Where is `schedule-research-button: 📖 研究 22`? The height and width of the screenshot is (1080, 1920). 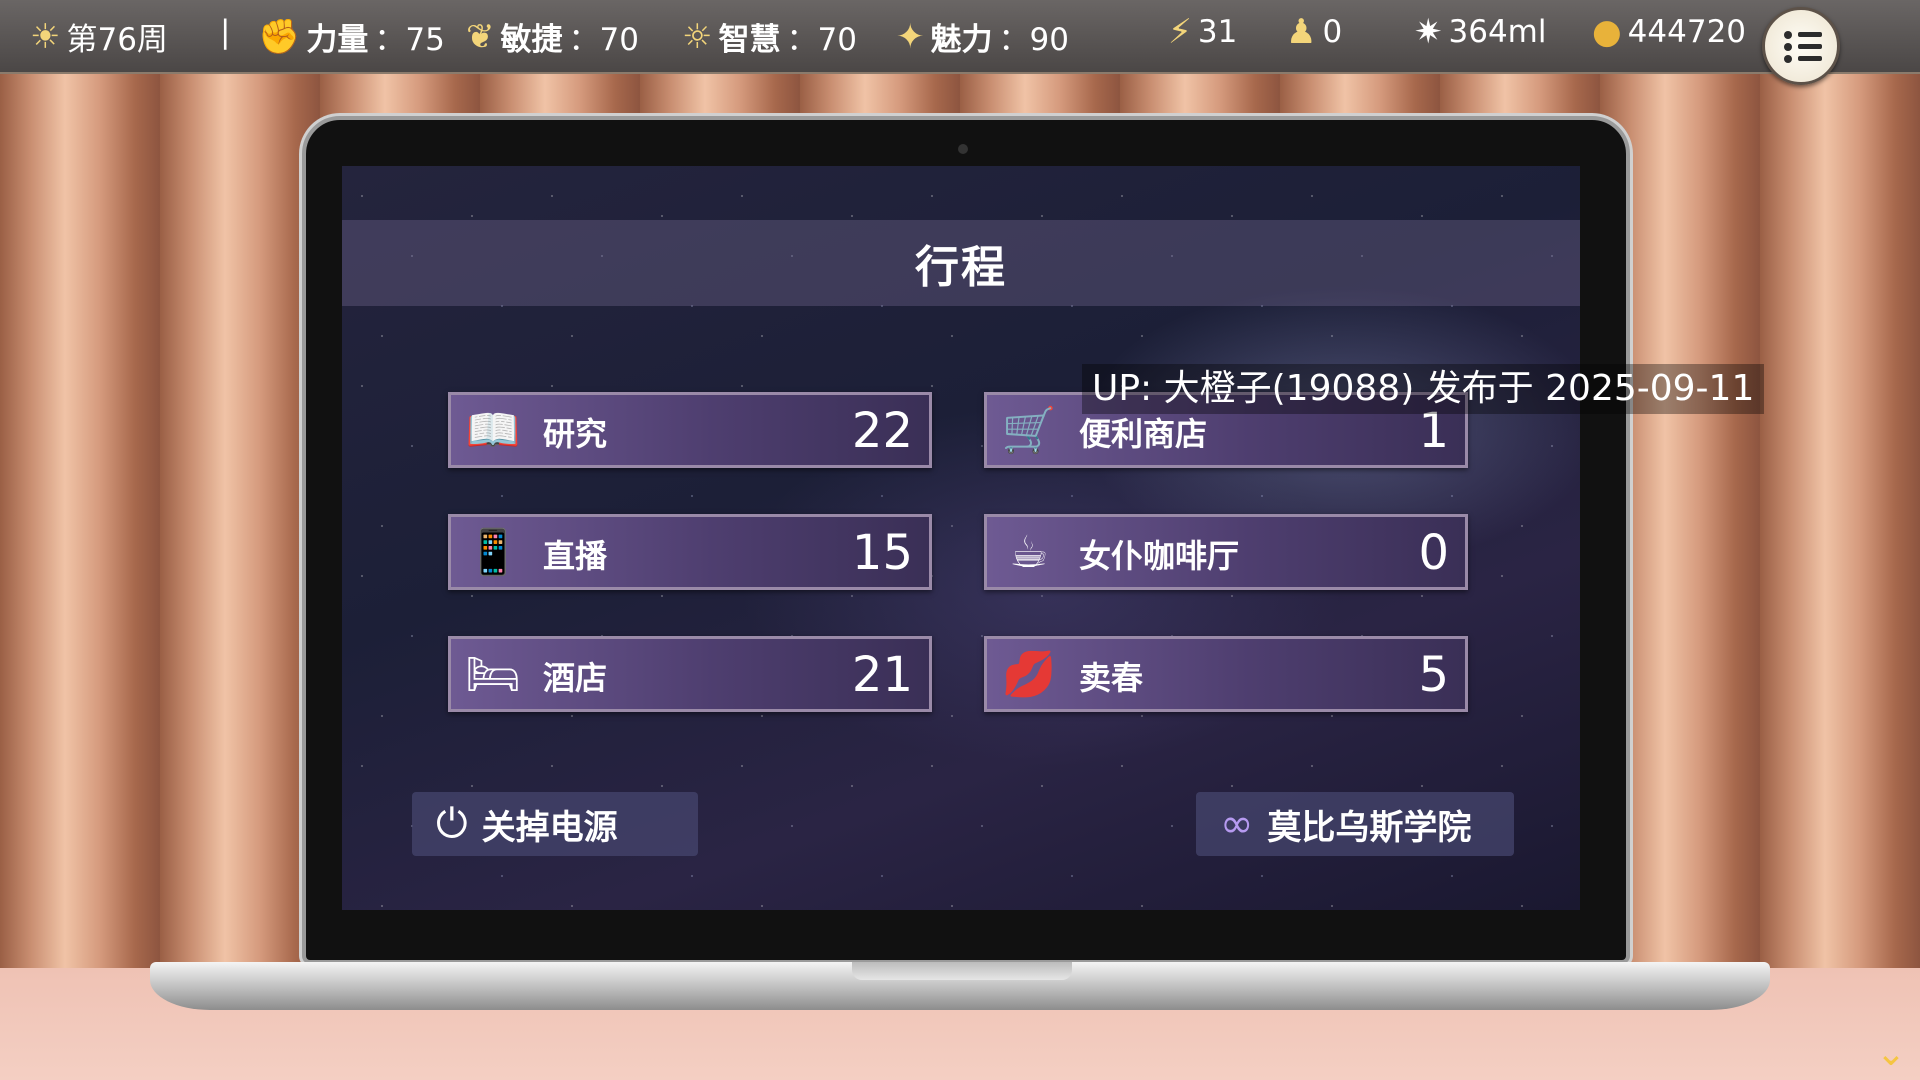
schedule-research-button: 📖 研究 22 is located at coordinates (690, 430).